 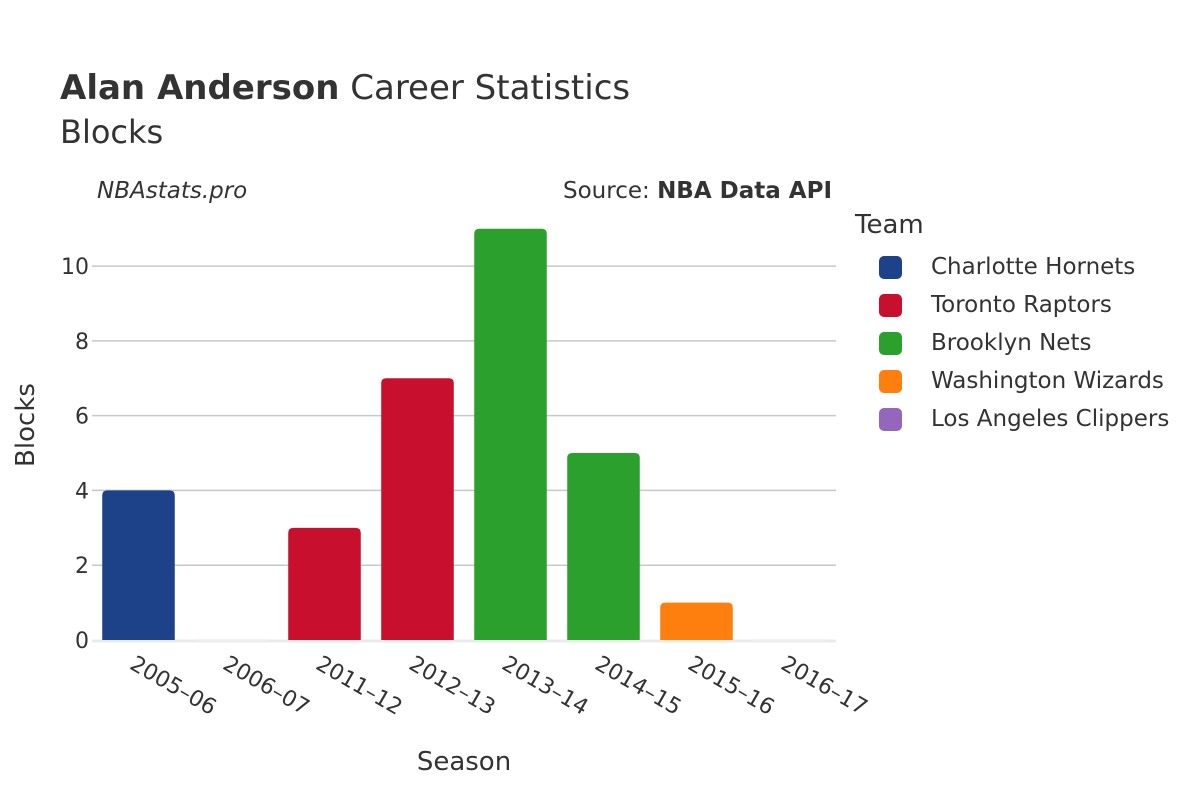 I want to click on legend-label: Charlotte Hornets, so click(x=1033, y=267).